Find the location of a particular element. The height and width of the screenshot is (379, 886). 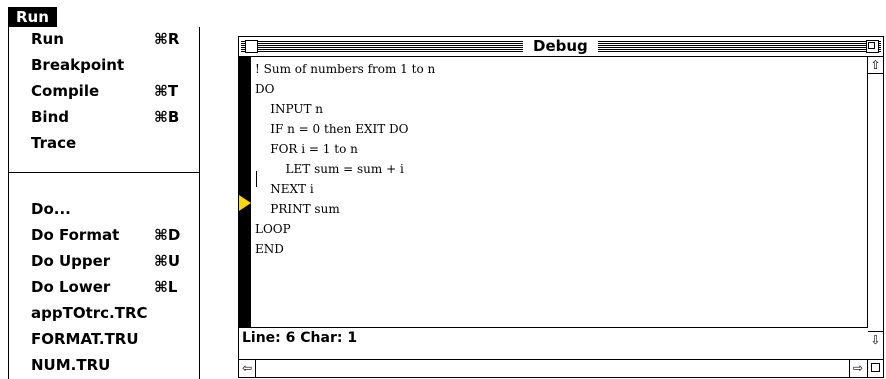

menu-item-do-upper: Do Upper ⌘U is located at coordinates (104, 261).